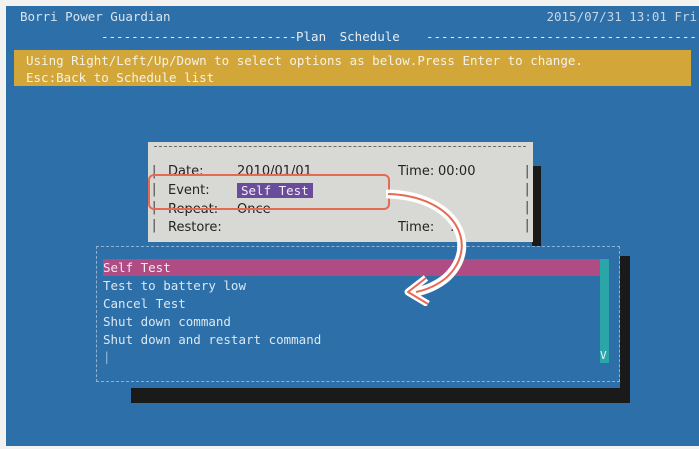 The height and width of the screenshot is (449, 699). I want to click on page-title: Plan Schedule, so click(348, 36).